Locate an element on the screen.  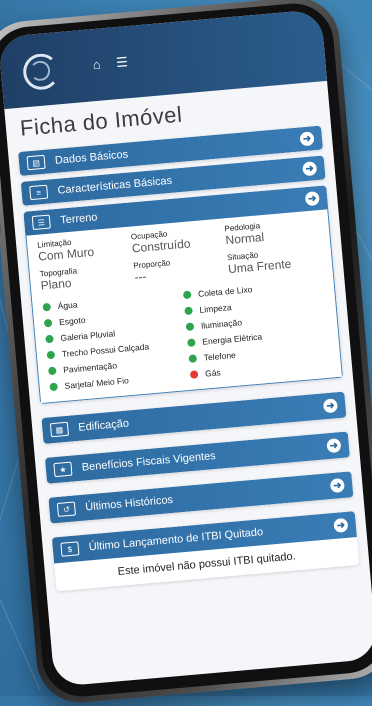
service-label: Gás is located at coordinates (213, 373).